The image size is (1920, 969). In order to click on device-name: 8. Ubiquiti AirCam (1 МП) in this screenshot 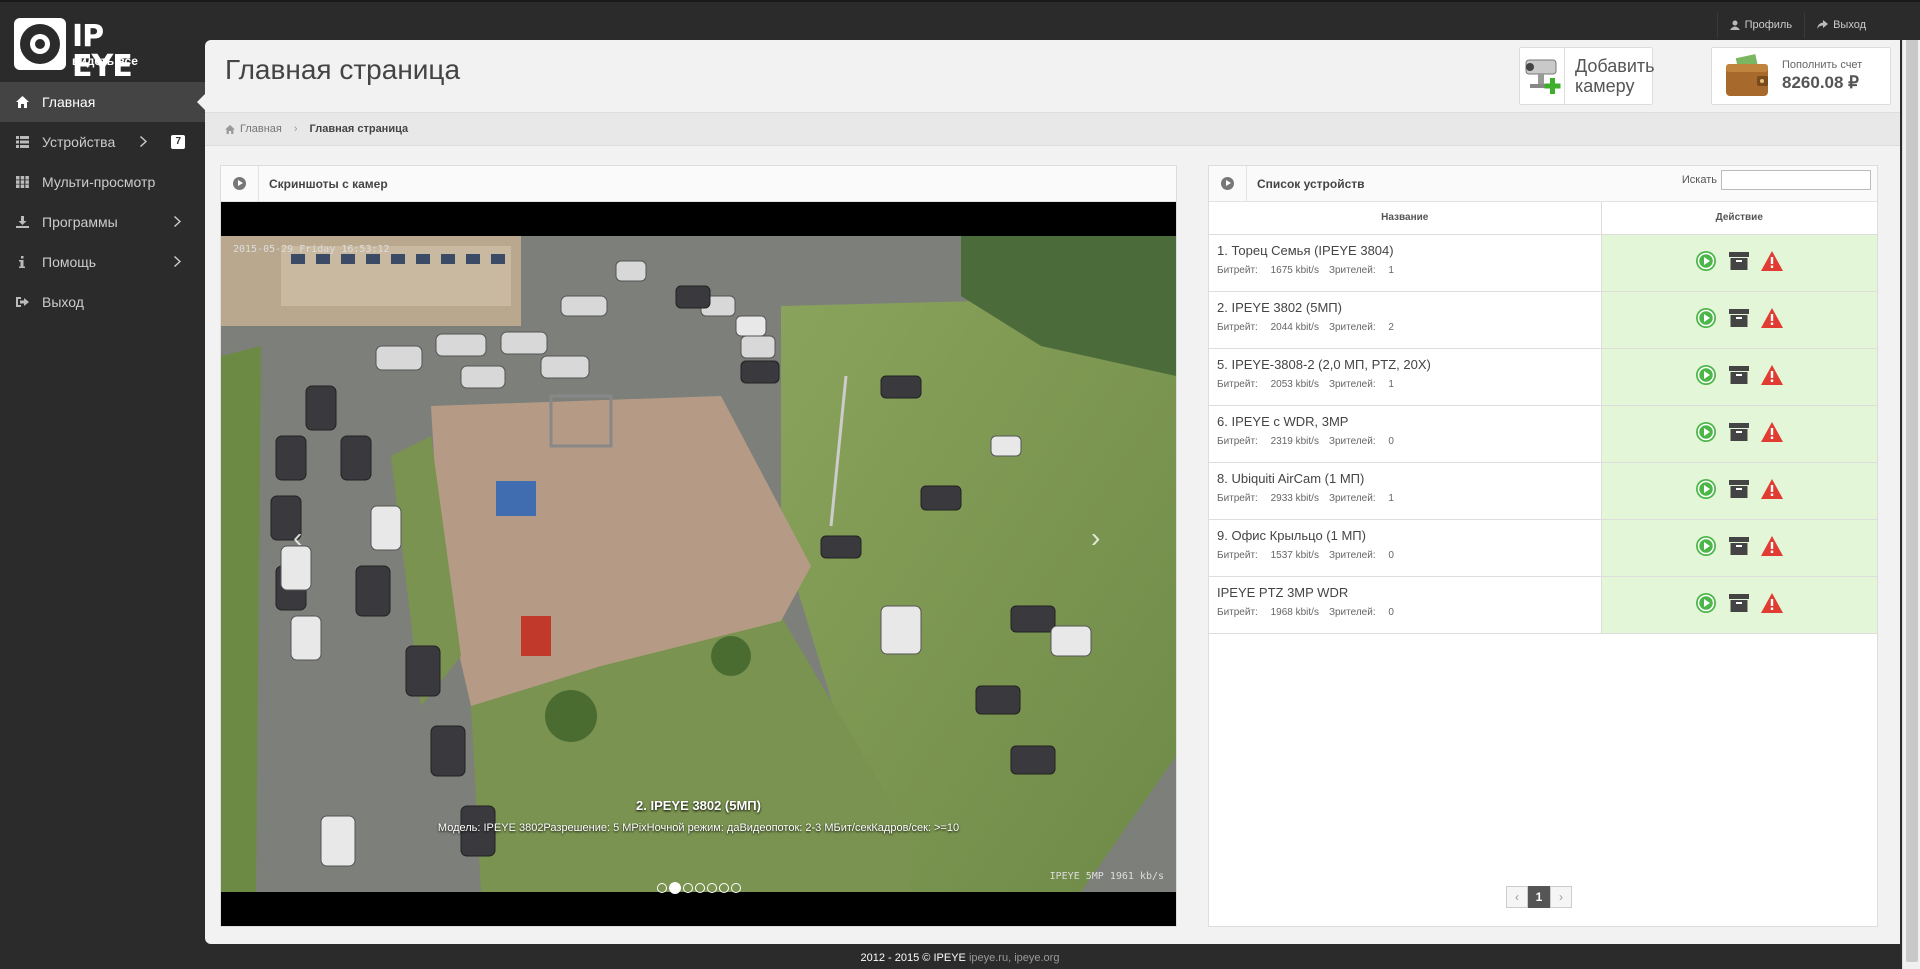, I will do `click(1405, 478)`.